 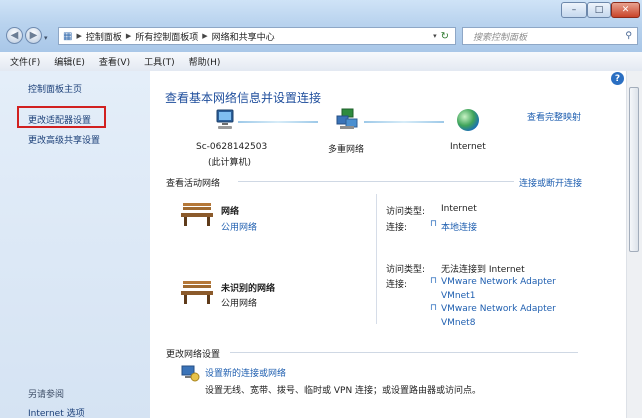 What do you see at coordinates (445, 36) in the screenshot?
I see `refresh-icon: ↻` at bounding box center [445, 36].